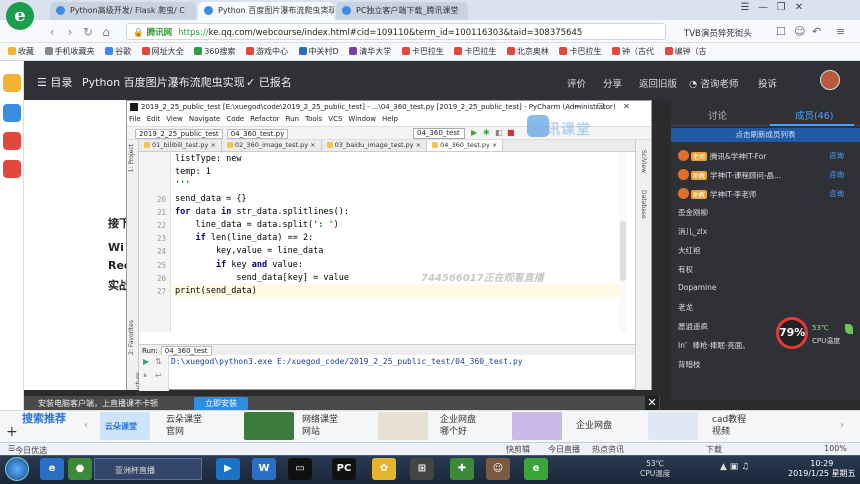 The height and width of the screenshot is (484, 860). I want to click on rerun-icon: ▶, so click(146, 361).